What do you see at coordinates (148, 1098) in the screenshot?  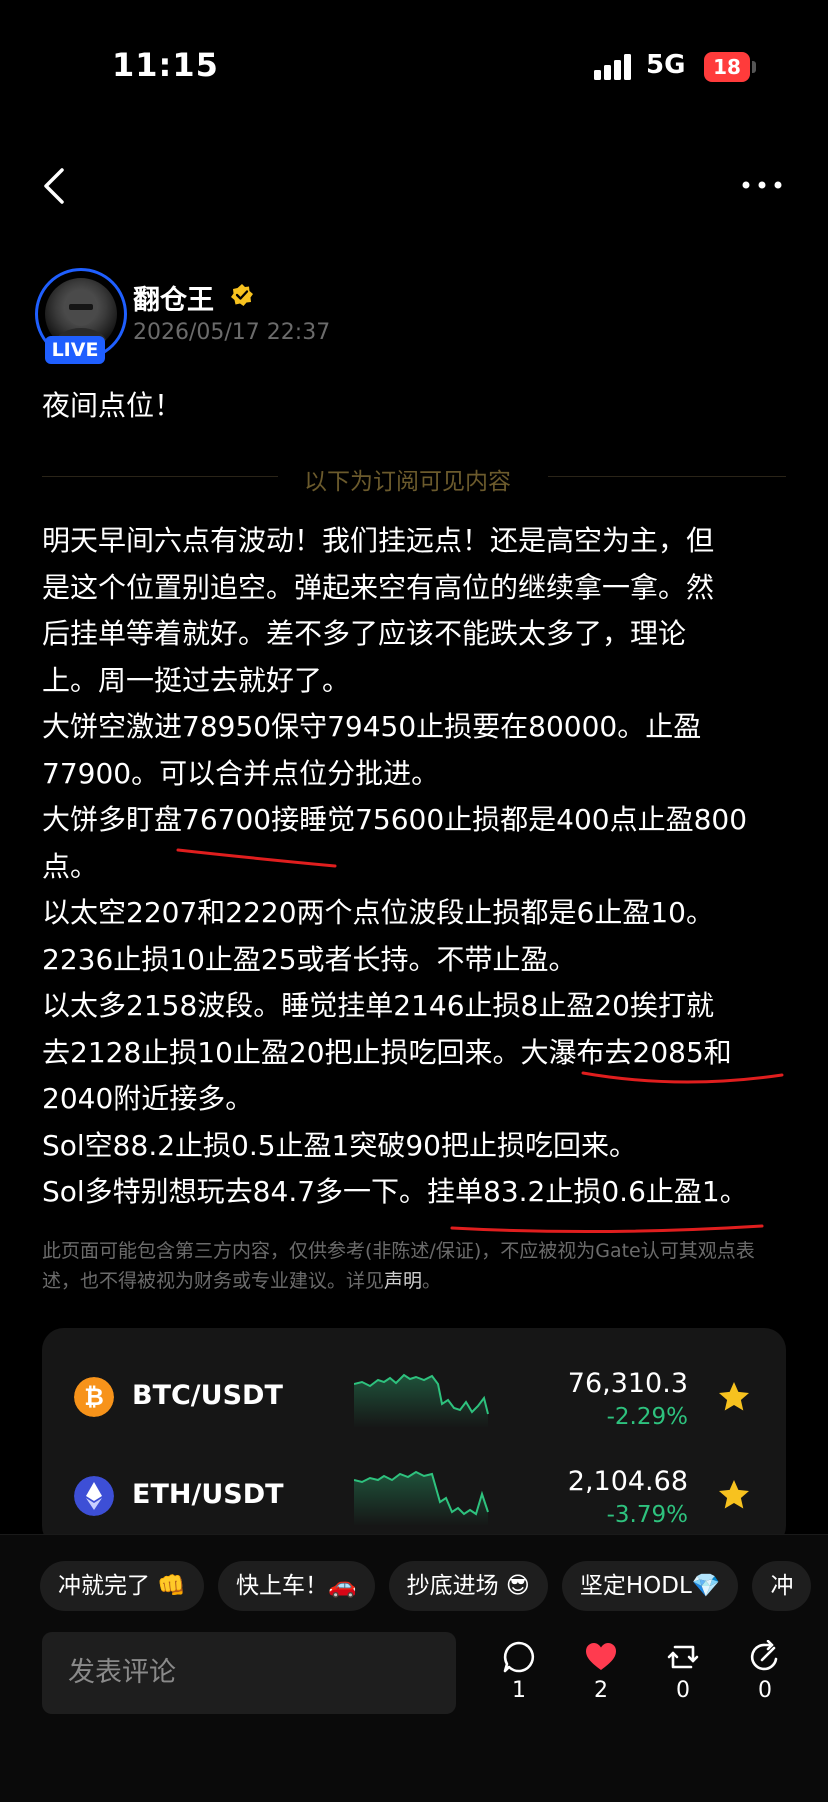 I see `post-line: 2040附近接多。` at bounding box center [148, 1098].